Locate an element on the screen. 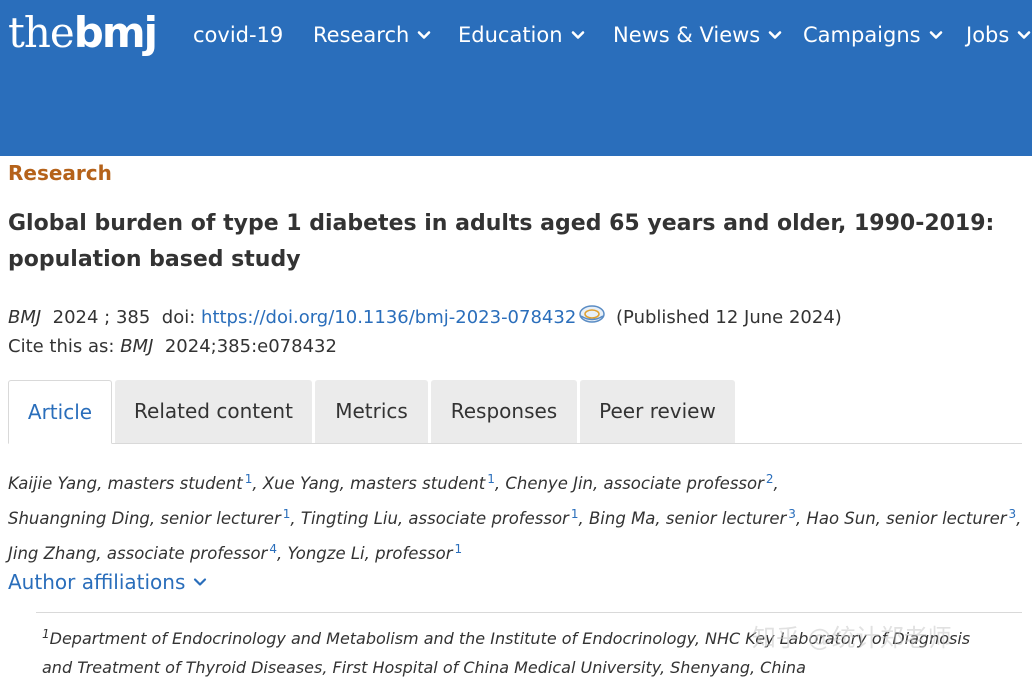 The image size is (1032, 683). nav-campaigns: Campaigns is located at coordinates (873, 35).